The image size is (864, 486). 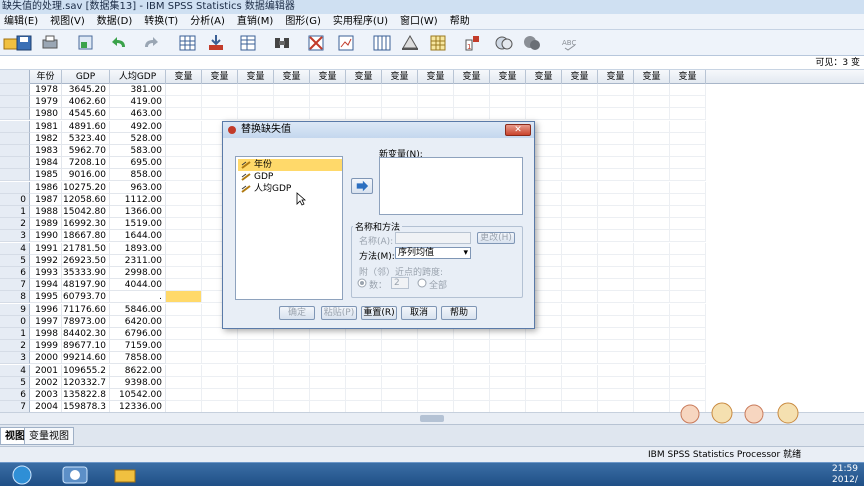 I want to click on save-icon, so click(x=24, y=43).